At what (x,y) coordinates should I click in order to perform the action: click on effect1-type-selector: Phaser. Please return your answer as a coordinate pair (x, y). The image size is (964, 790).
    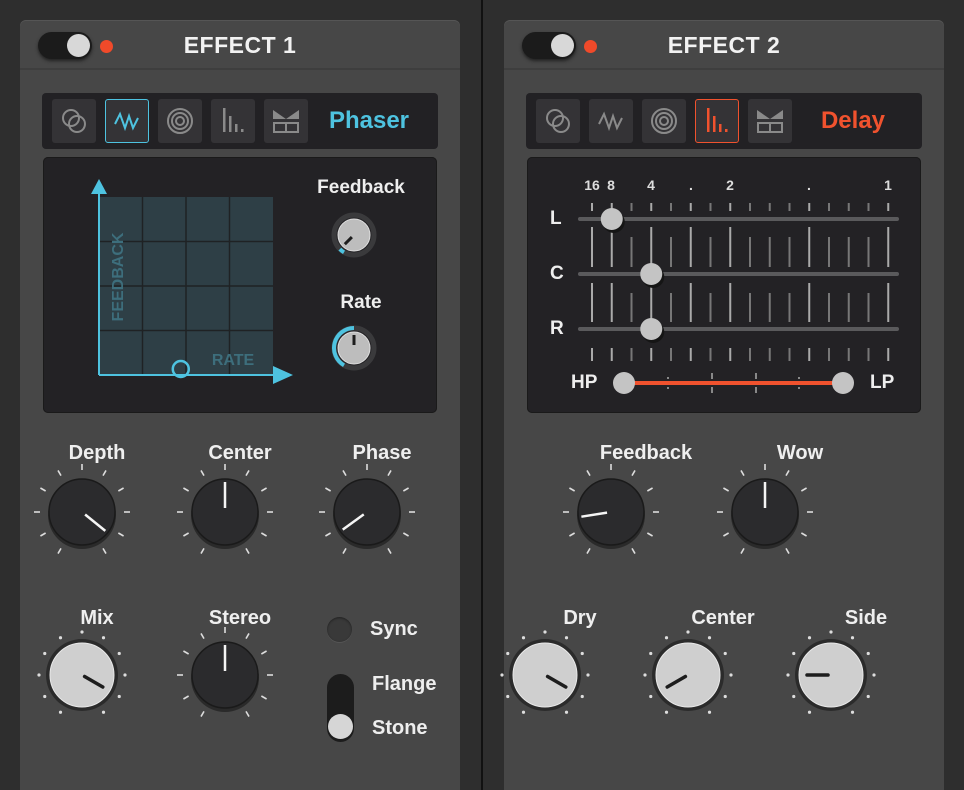
    Looking at the image, I should click on (240, 121).